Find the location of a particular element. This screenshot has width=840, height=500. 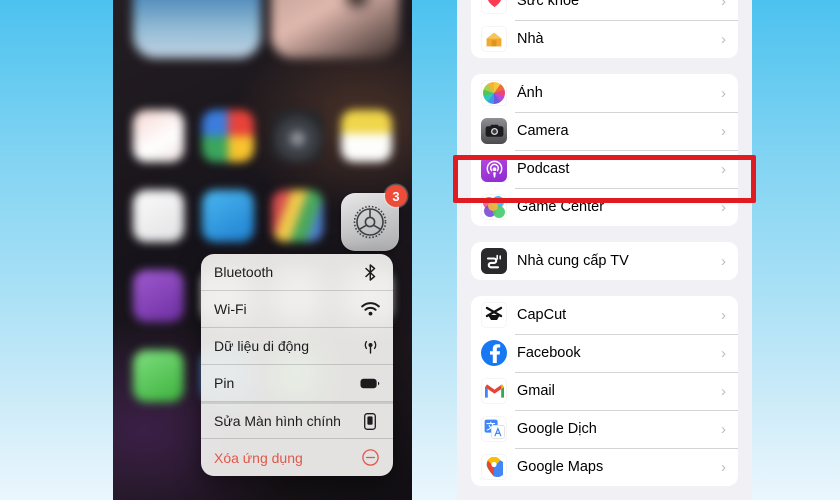

settings-group-3: Nhà cung cấp TV › is located at coordinates (604, 261).